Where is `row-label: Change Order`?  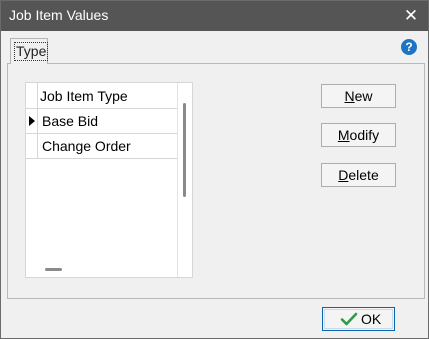
row-label: Change Order is located at coordinates (86, 146).